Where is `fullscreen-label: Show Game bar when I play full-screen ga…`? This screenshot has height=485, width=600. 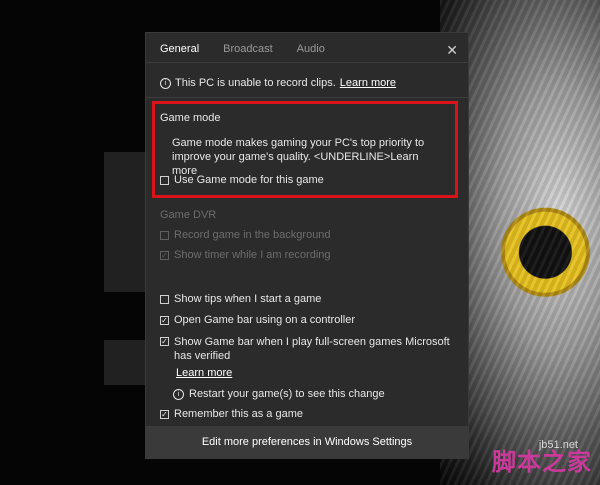 fullscreen-label: Show Game bar when I play full-screen ga… is located at coordinates (312, 349).